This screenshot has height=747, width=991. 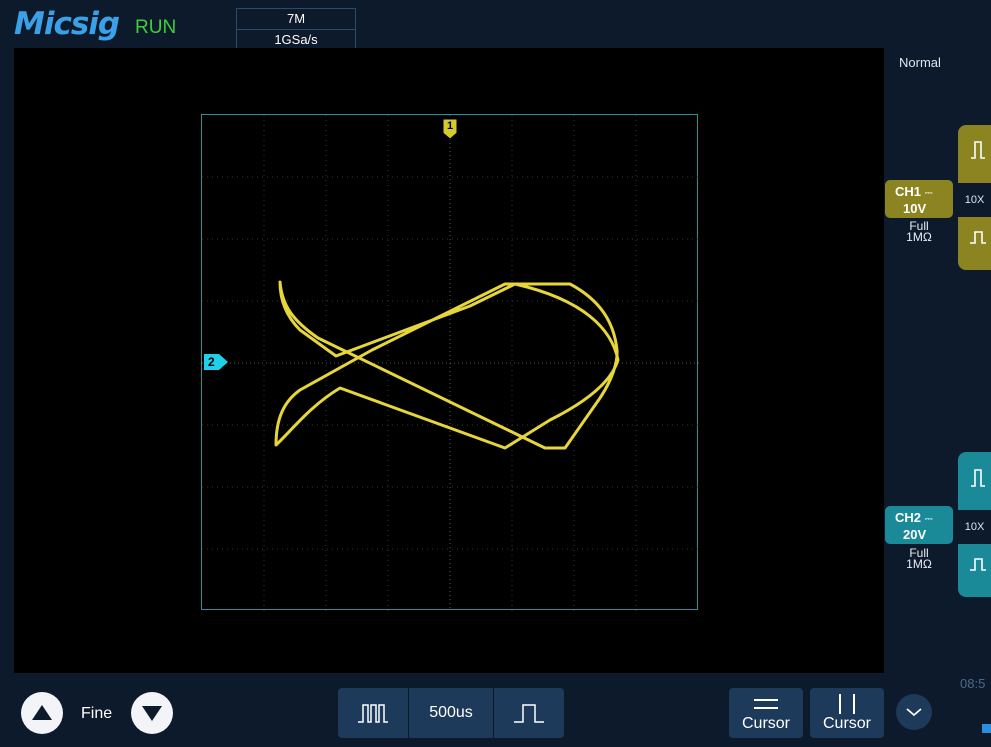 I want to click on ch2-marker-shape, so click(x=216, y=362).